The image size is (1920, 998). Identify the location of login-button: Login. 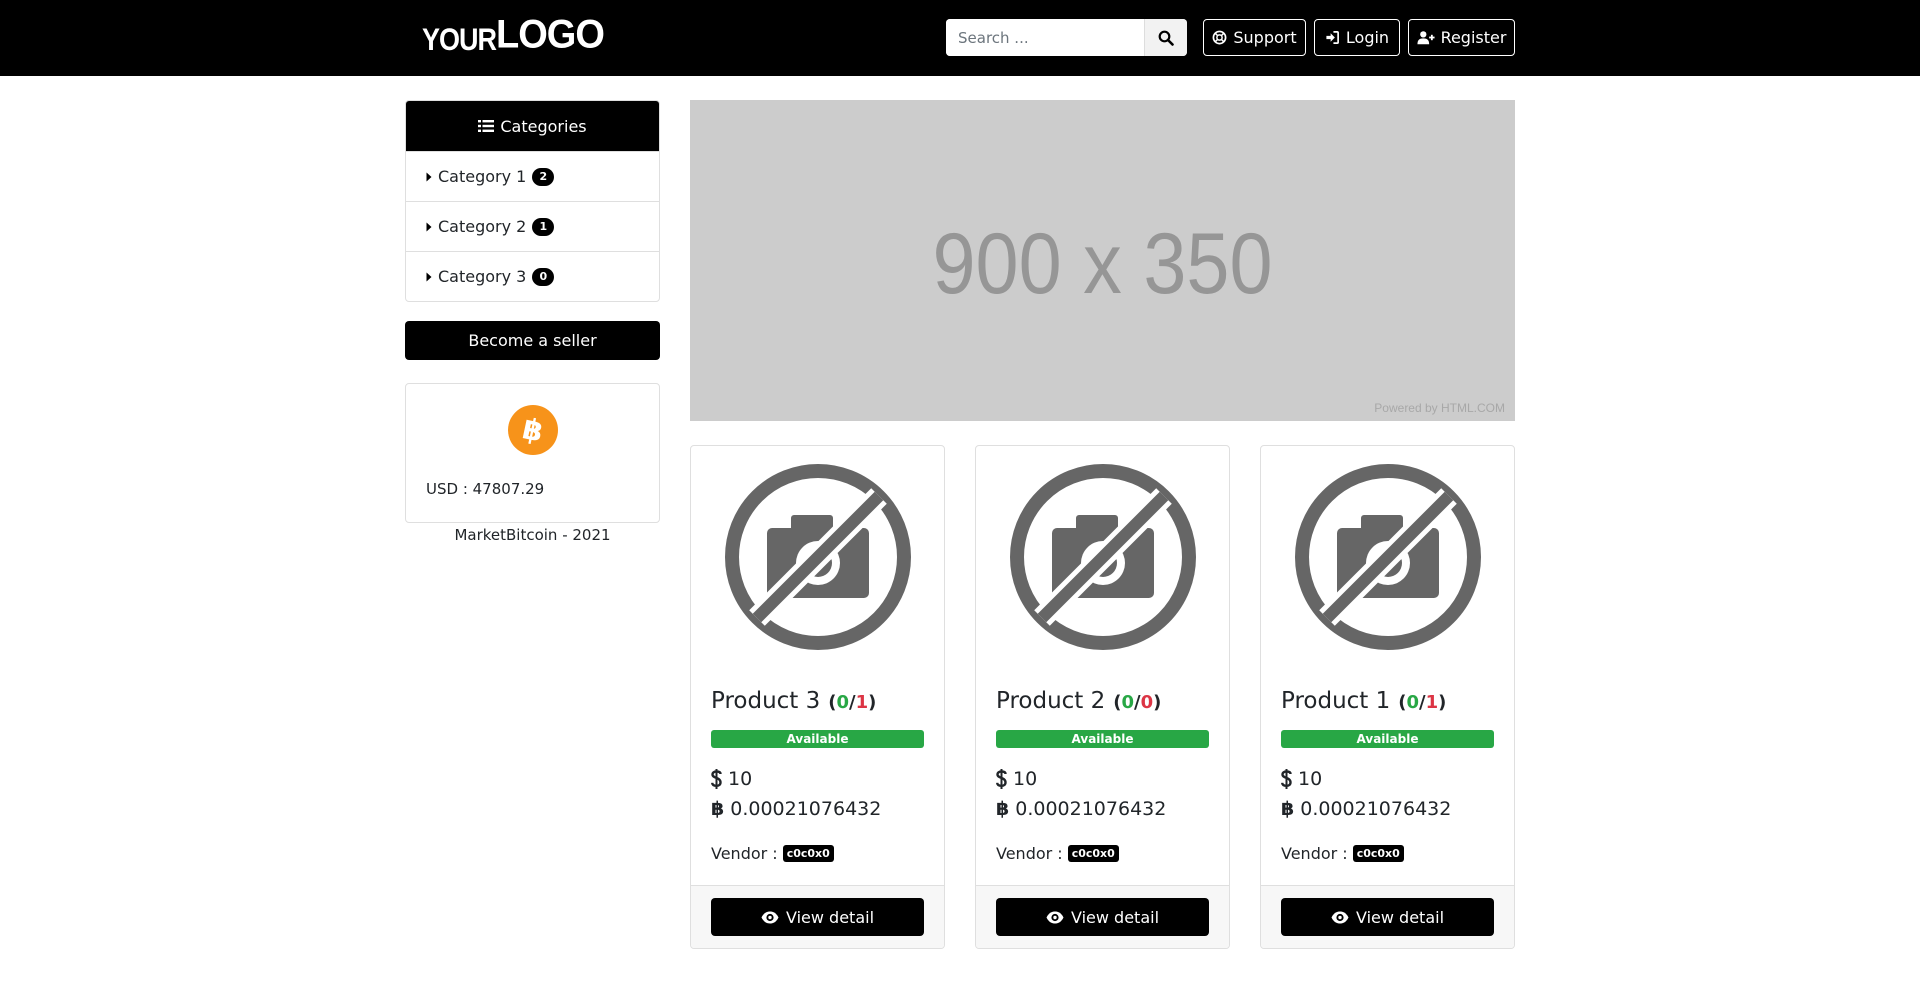
(1357, 37).